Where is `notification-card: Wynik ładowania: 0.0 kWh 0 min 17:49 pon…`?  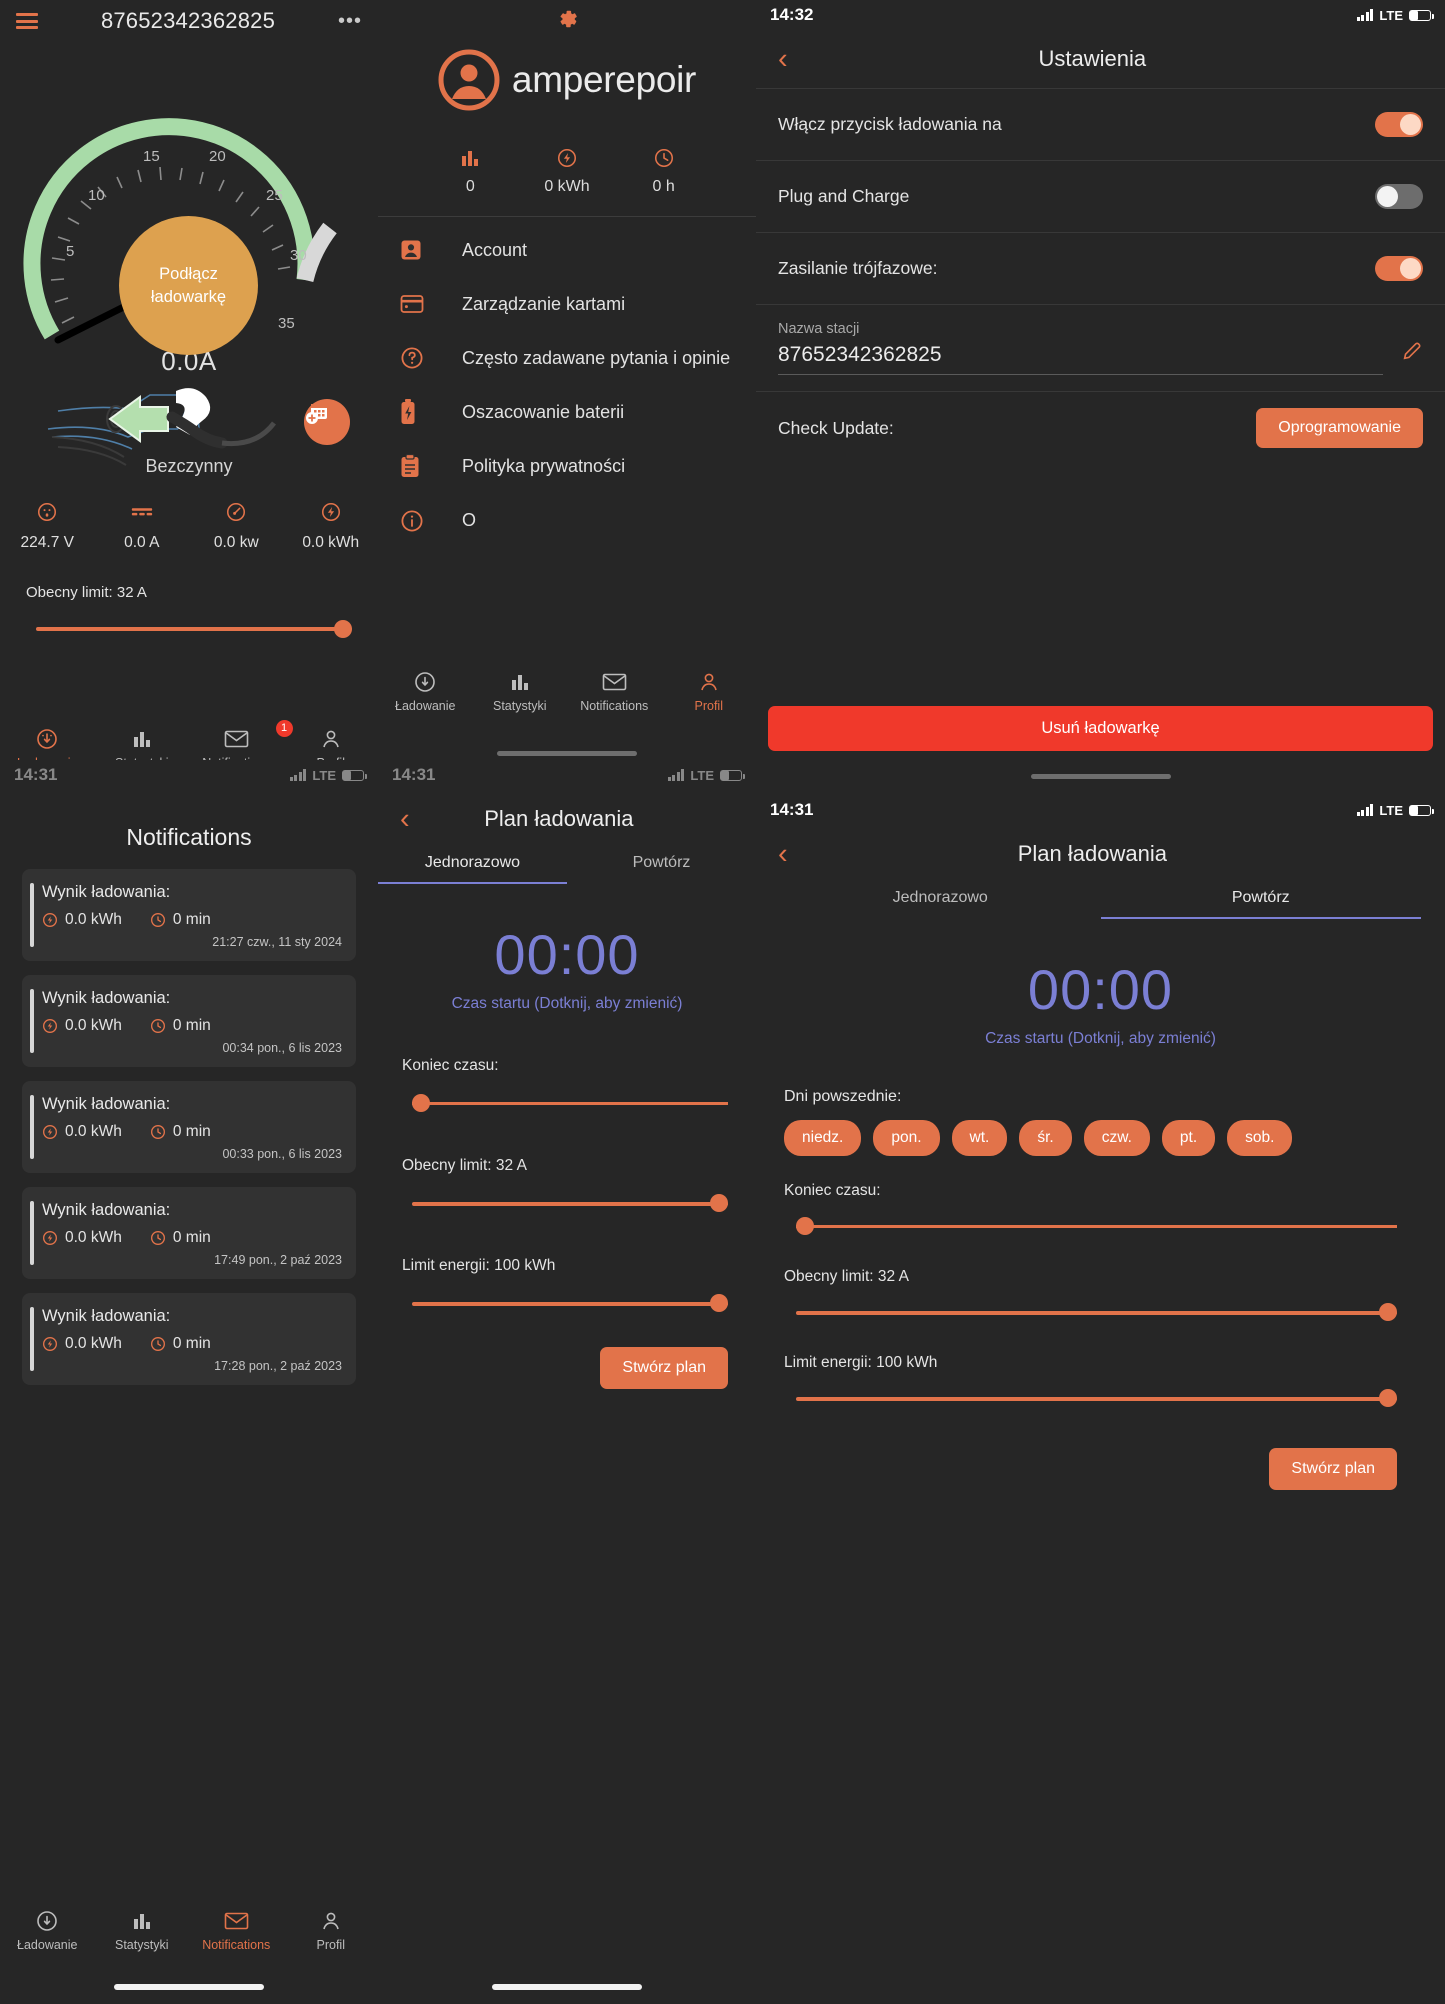
notification-card: Wynik ładowania: 0.0 kWh 0 min 17:49 pon… is located at coordinates (189, 1233).